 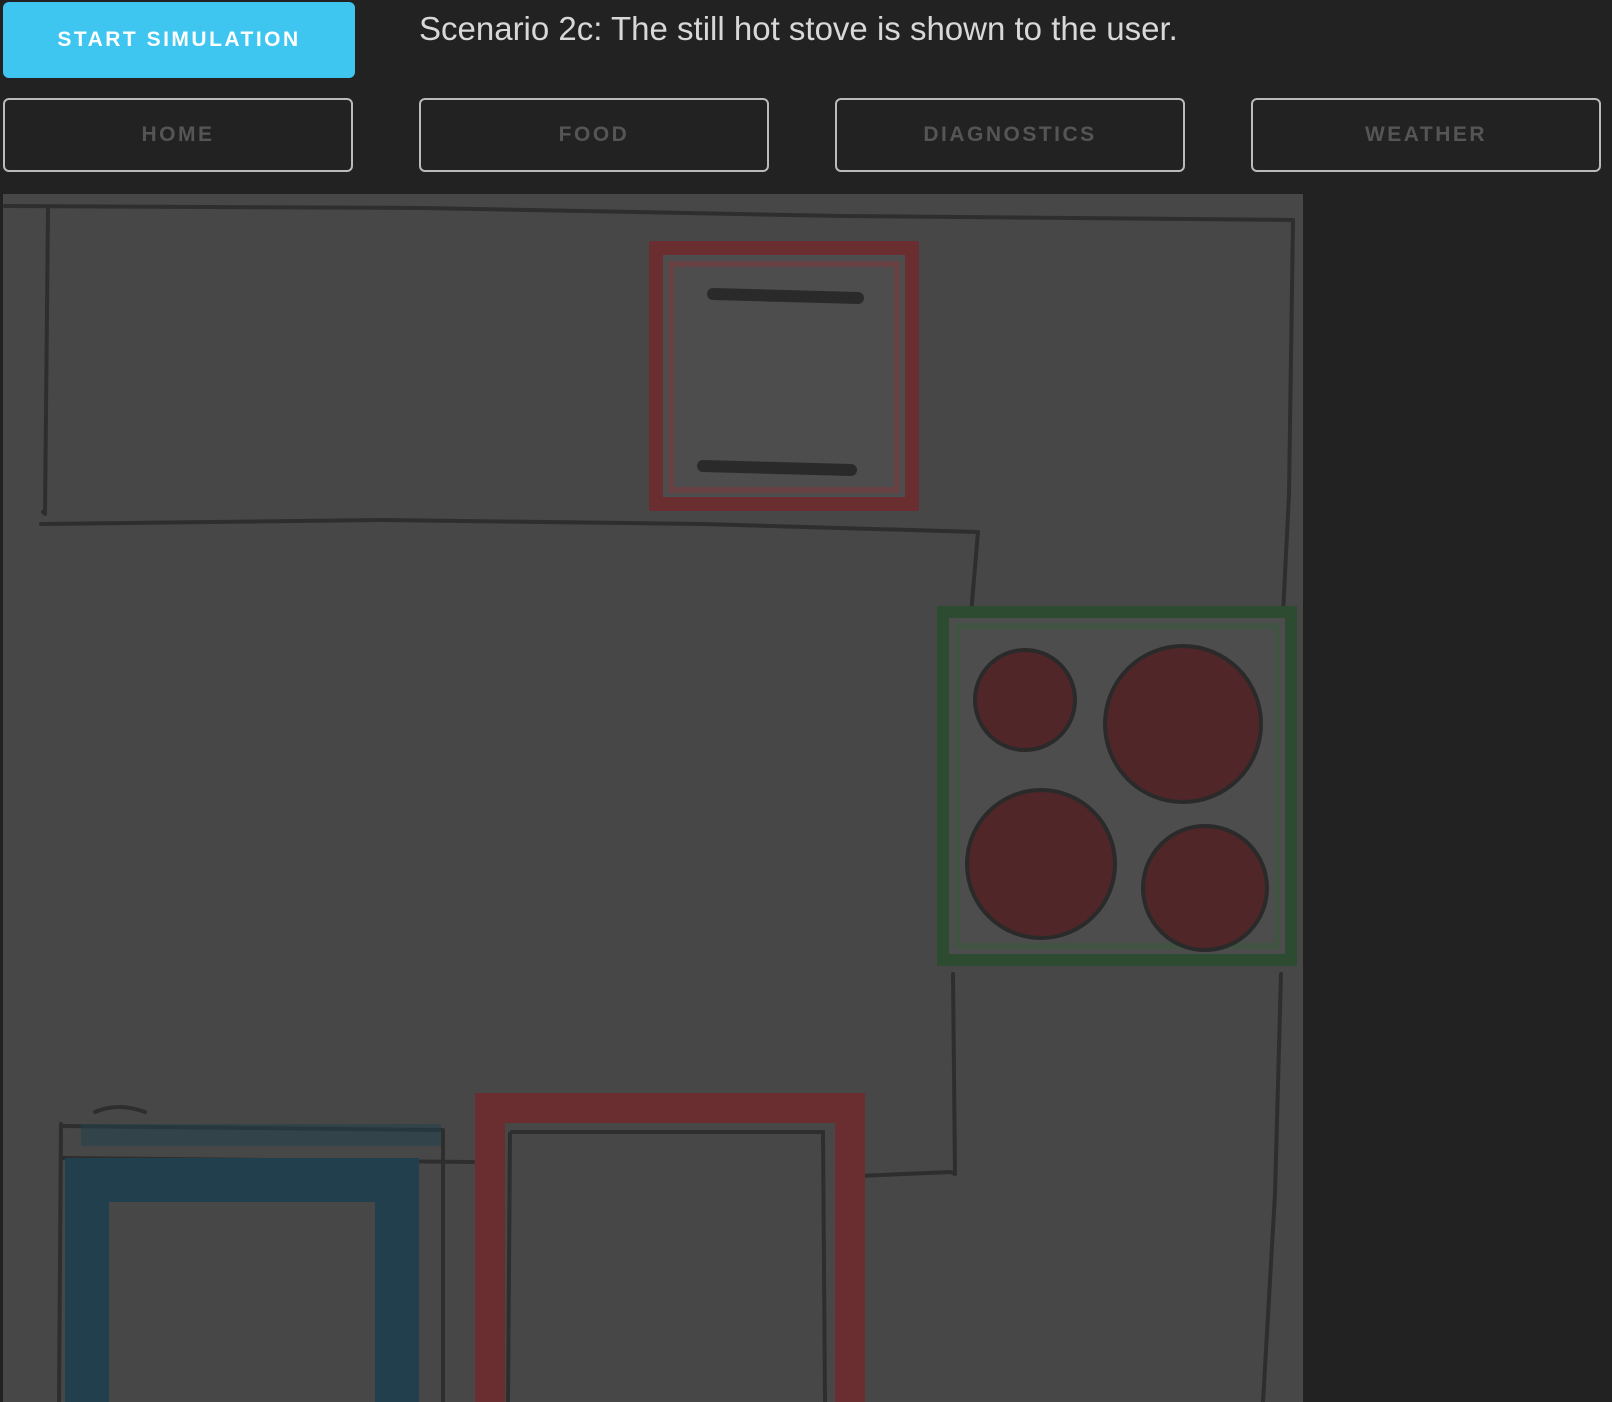 What do you see at coordinates (1205, 888) in the screenshot?
I see `burner-back-right` at bounding box center [1205, 888].